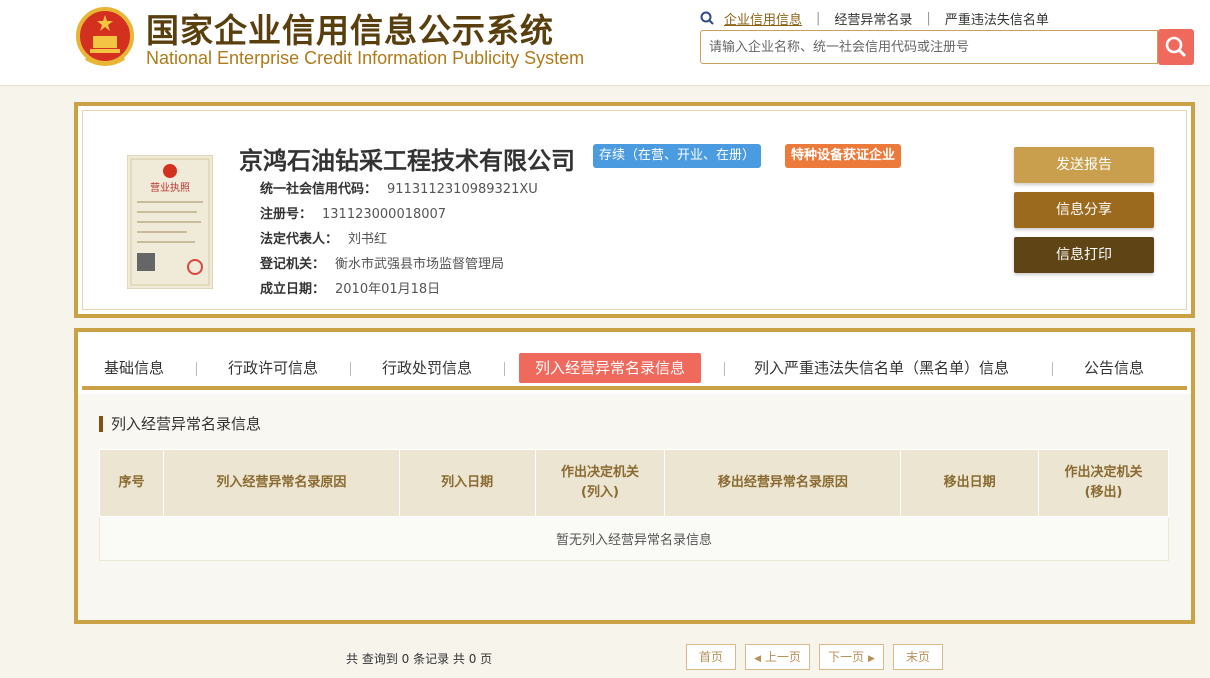 Image resolution: width=1210 pixels, height=678 pixels. Describe the element at coordinates (918, 657) in the screenshot. I see `last-page-button: 末页` at that location.